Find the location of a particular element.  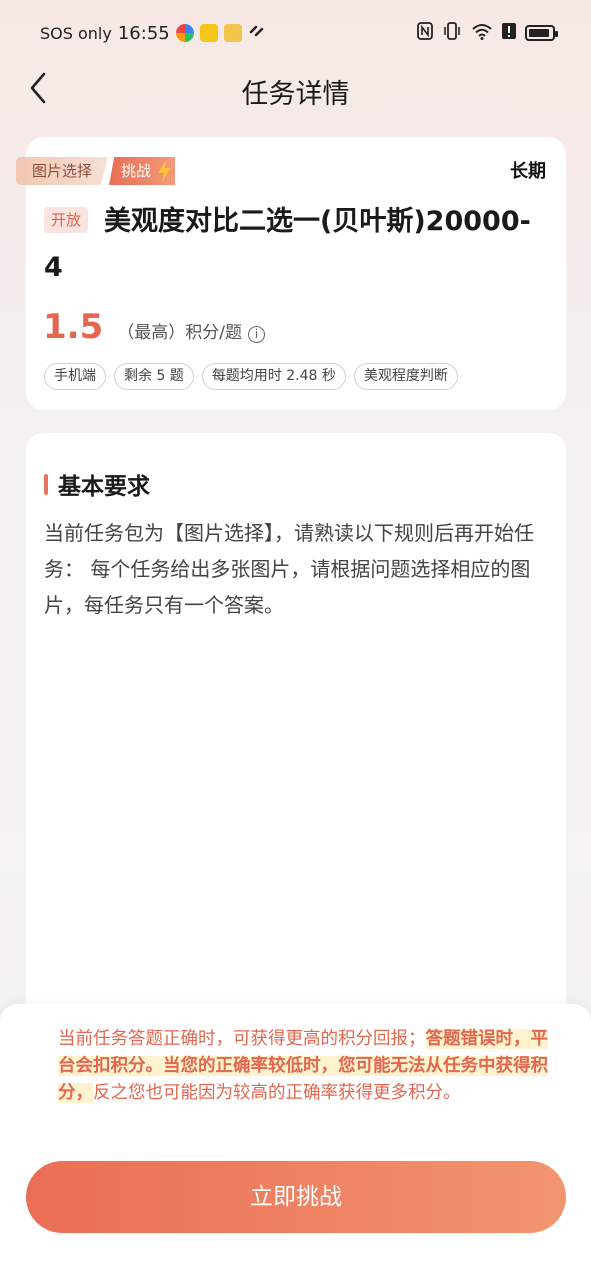

notice-part2: 反之您也可能因为较高的正确率获得更多积分。 is located at coordinates (277, 1093).